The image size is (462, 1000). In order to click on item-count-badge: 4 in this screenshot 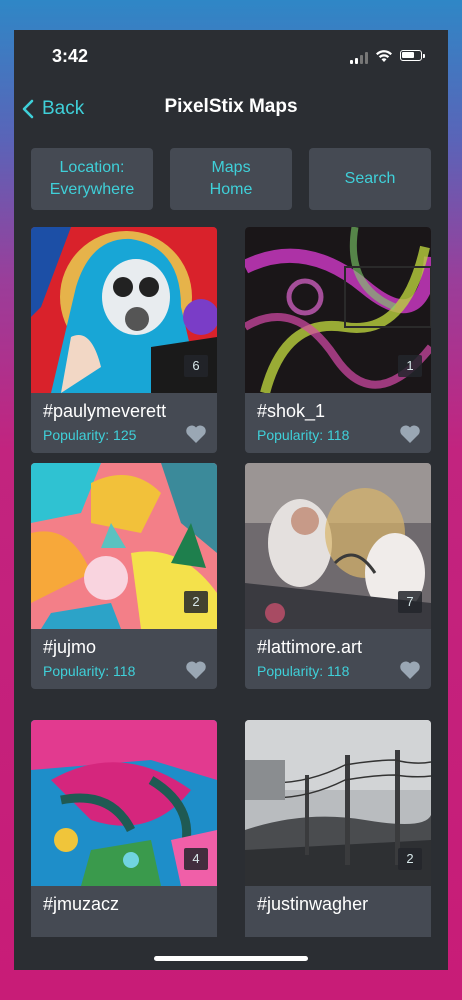, I will do `click(196, 859)`.